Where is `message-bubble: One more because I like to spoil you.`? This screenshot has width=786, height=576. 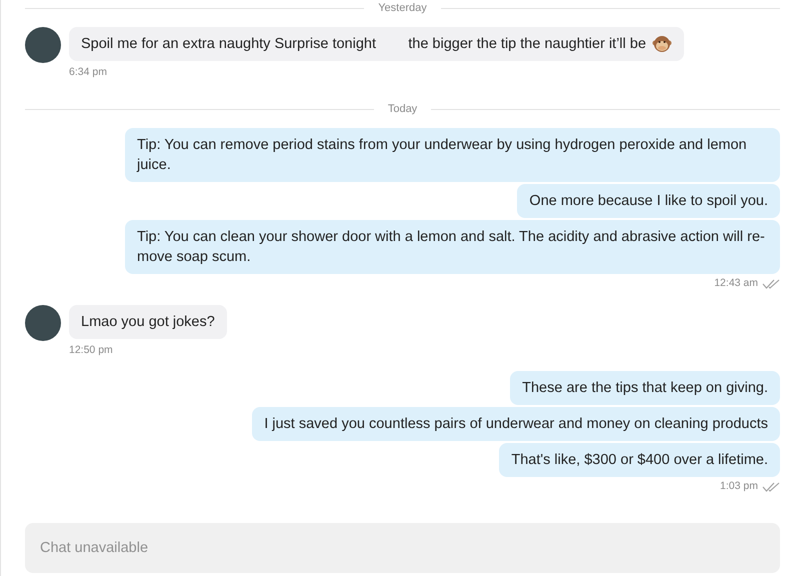 message-bubble: One more because I like to spoil you. is located at coordinates (648, 201).